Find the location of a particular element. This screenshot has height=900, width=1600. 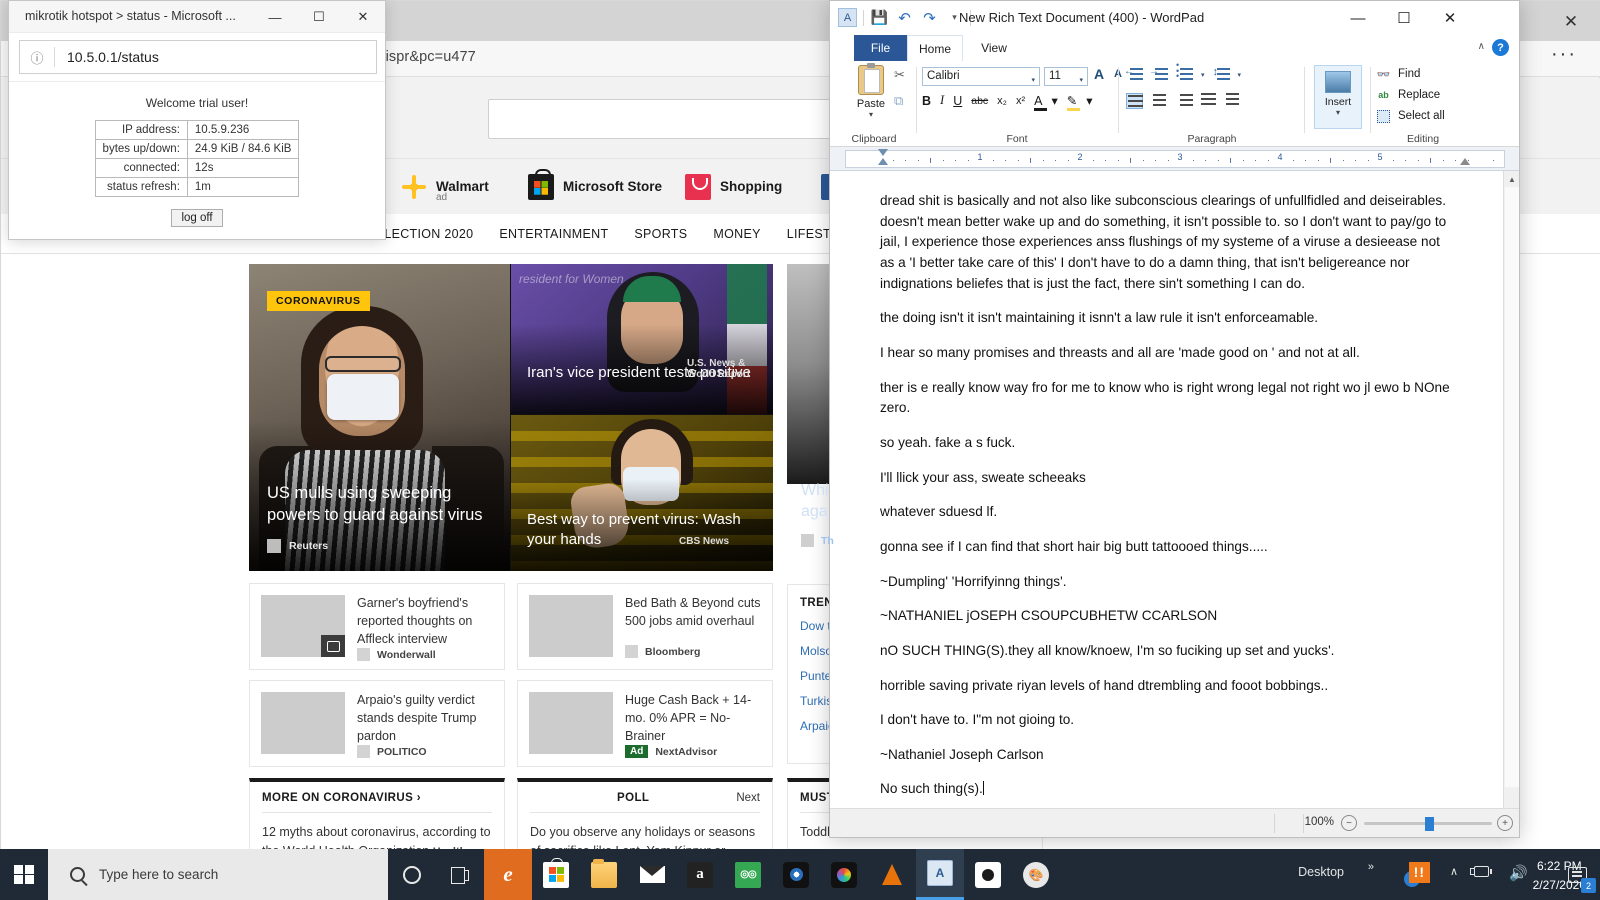

align-justify-icon is located at coordinates (1209, 101).